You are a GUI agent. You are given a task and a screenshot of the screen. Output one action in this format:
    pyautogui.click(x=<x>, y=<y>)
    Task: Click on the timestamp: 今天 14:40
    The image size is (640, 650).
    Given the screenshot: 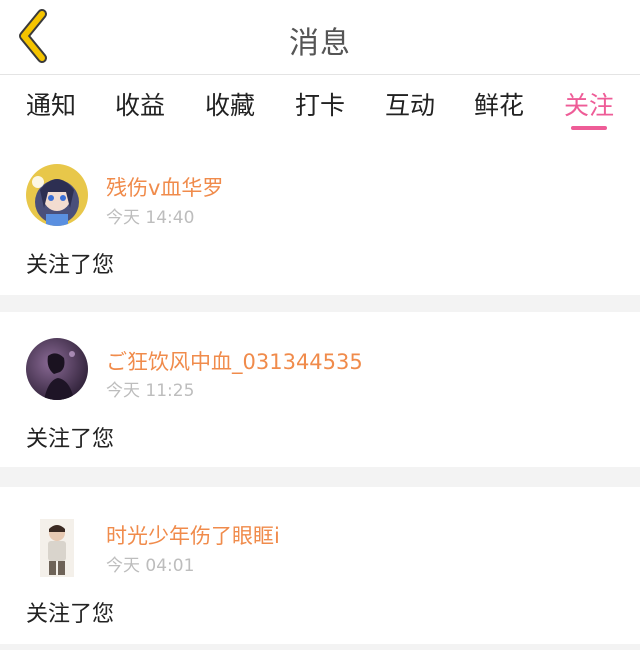 What is the action you would take?
    pyautogui.click(x=150, y=218)
    